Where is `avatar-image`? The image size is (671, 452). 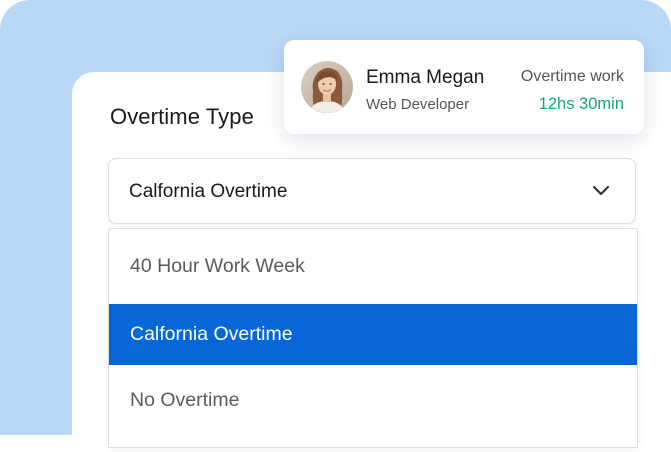
avatar-image is located at coordinates (327, 87).